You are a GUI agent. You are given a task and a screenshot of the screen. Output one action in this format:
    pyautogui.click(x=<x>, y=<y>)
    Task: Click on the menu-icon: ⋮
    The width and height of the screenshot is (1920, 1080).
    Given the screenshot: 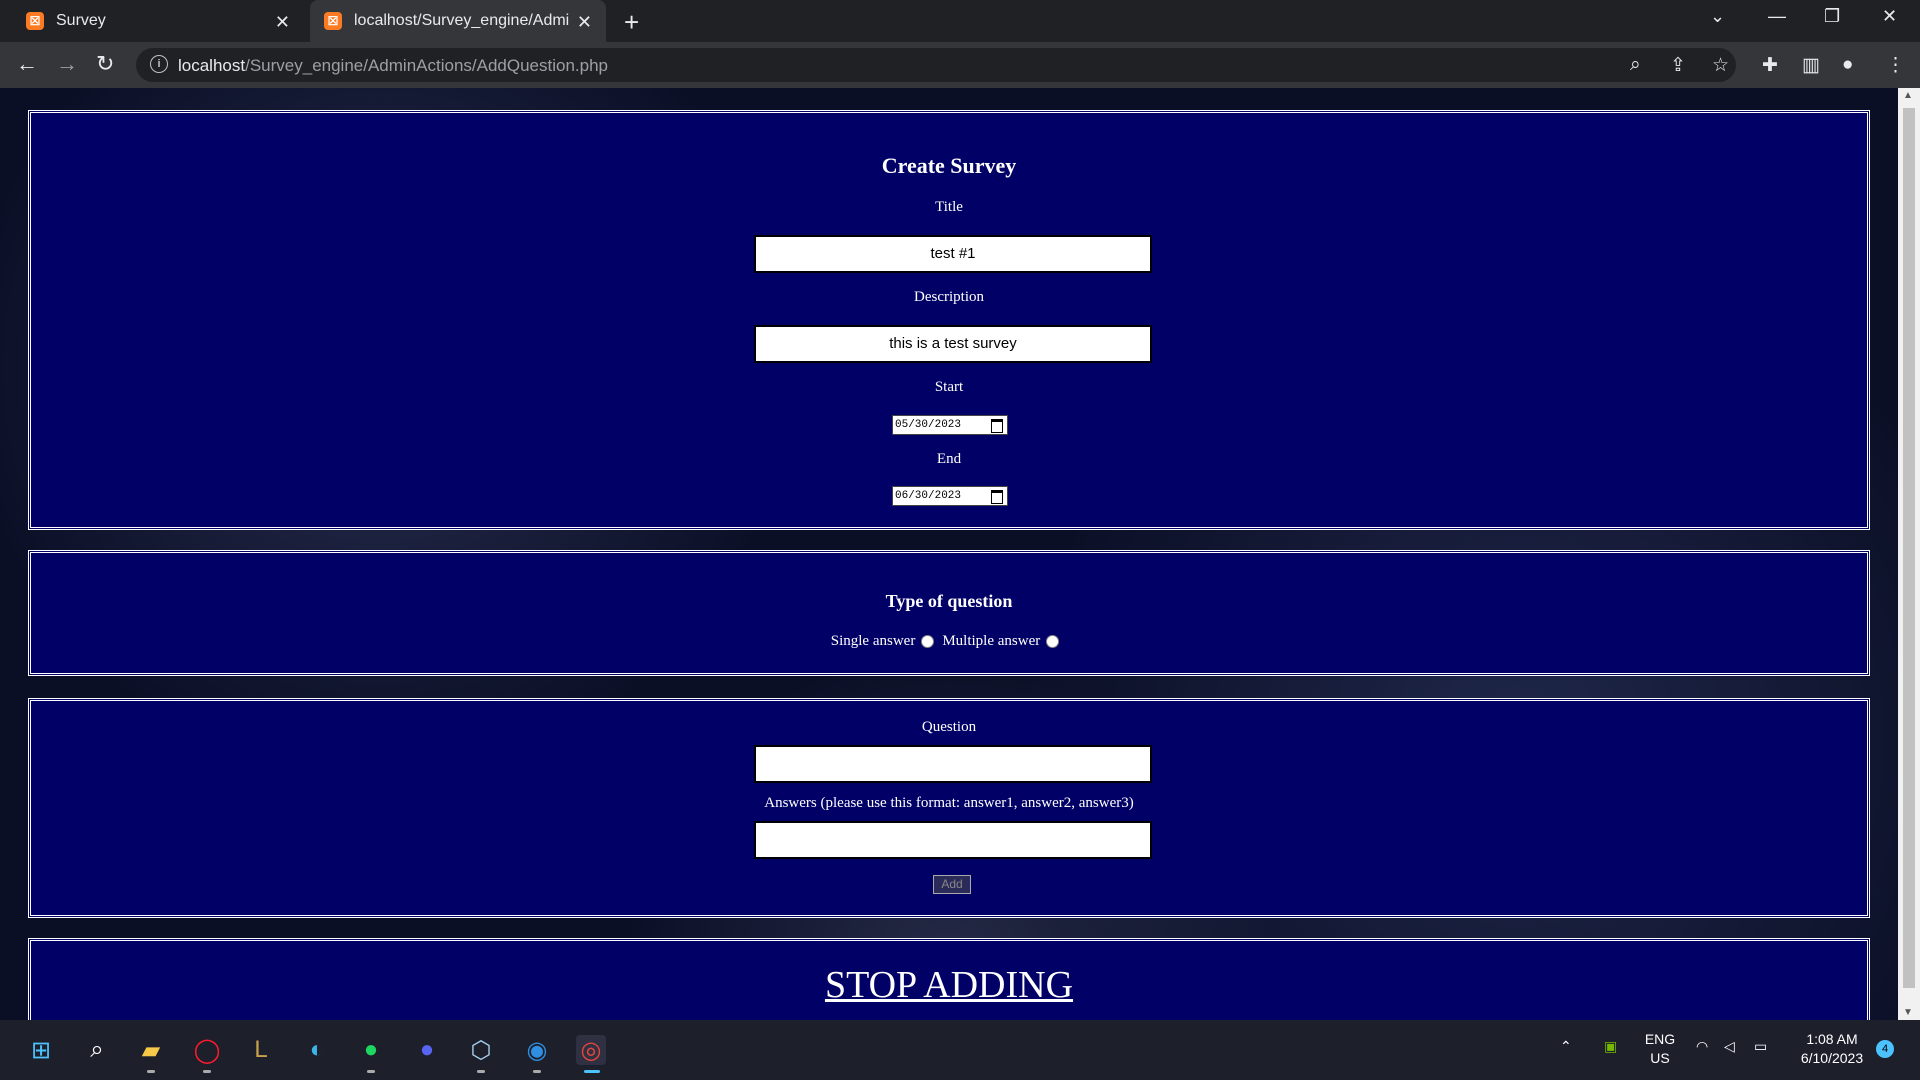 What is the action you would take?
    pyautogui.click(x=1895, y=65)
    